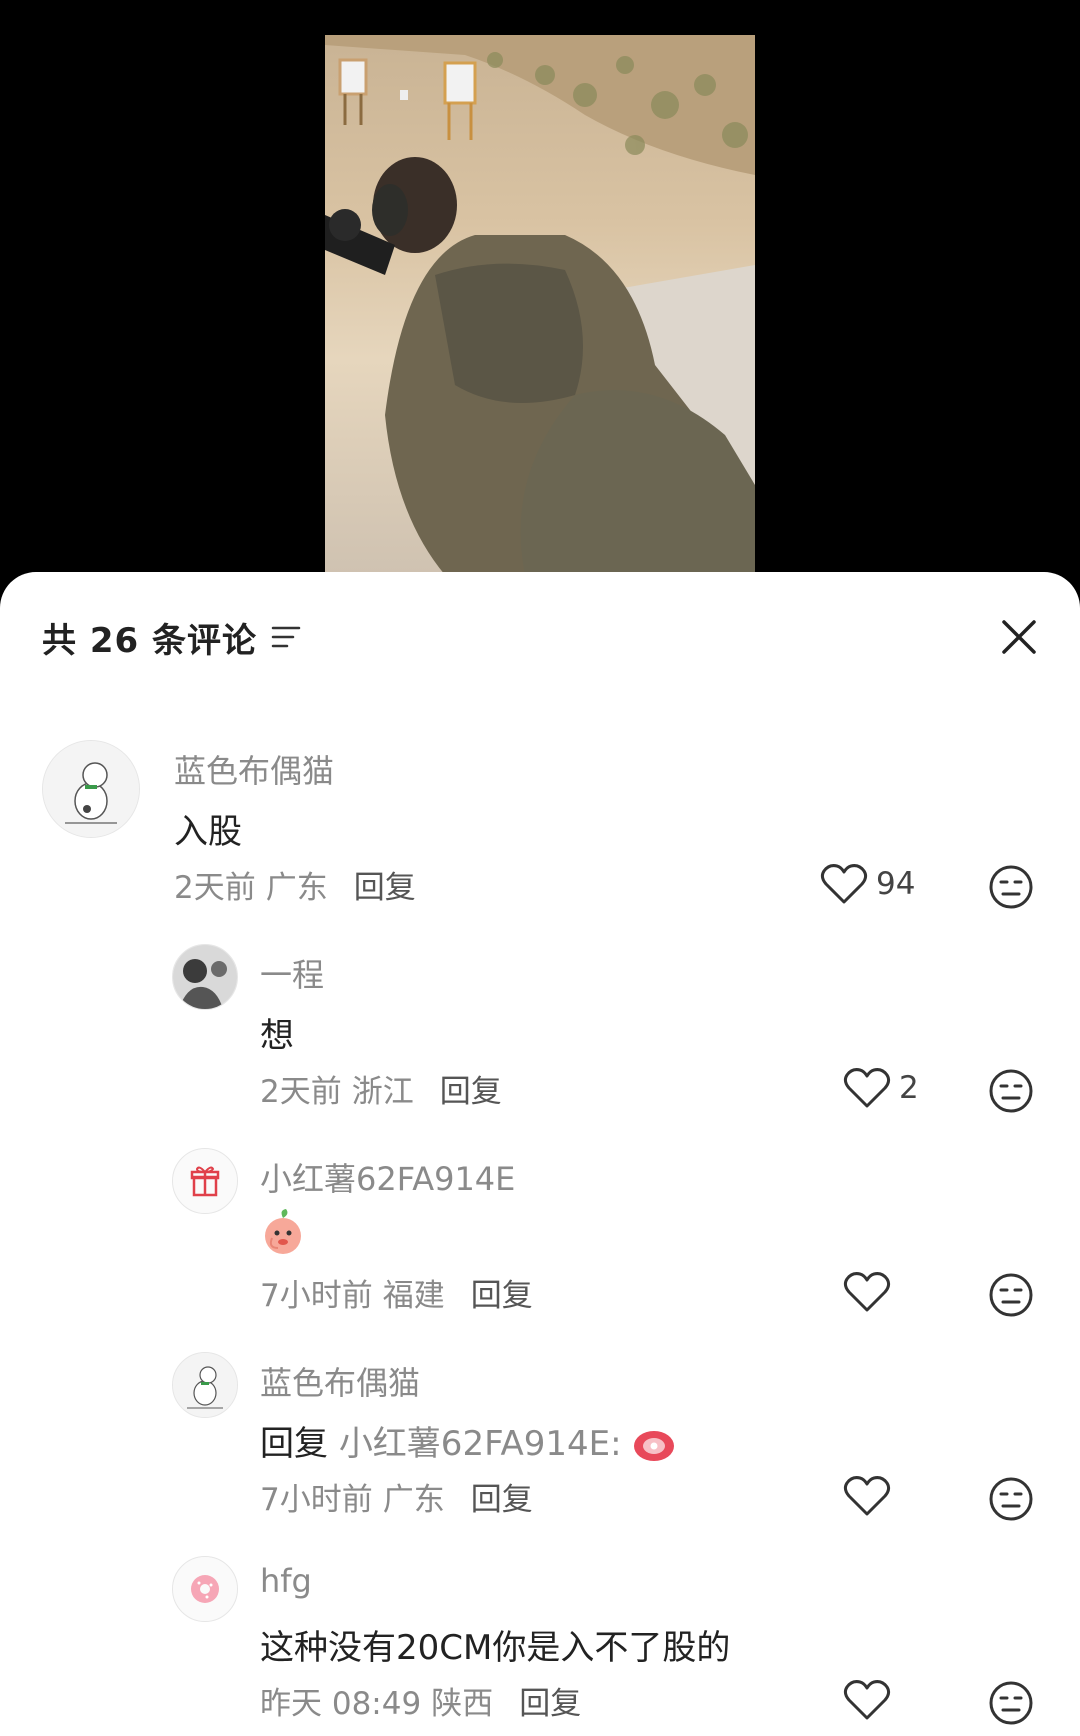  Describe the element at coordinates (208, 832) in the screenshot. I see `comment-text: 入股` at that location.